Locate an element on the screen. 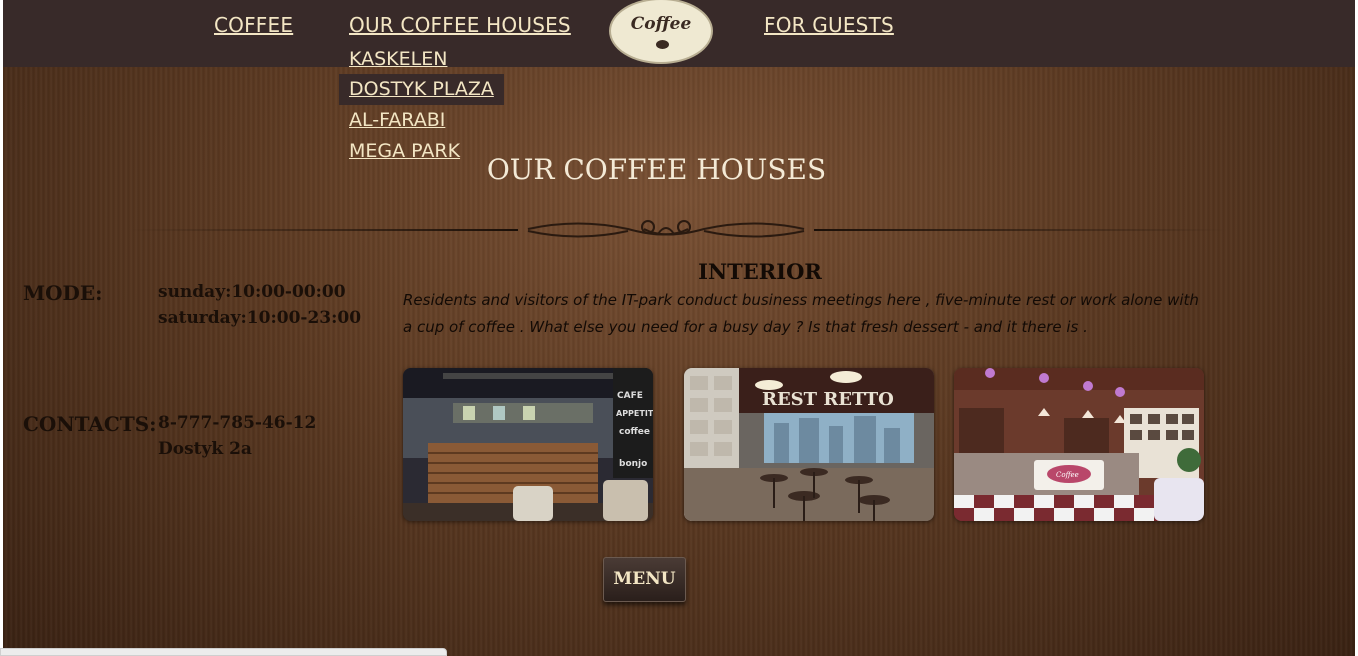 The height and width of the screenshot is (656, 1358). contact-details: 8-777-785-46-12 Dostyk 2a is located at coordinates (237, 436).